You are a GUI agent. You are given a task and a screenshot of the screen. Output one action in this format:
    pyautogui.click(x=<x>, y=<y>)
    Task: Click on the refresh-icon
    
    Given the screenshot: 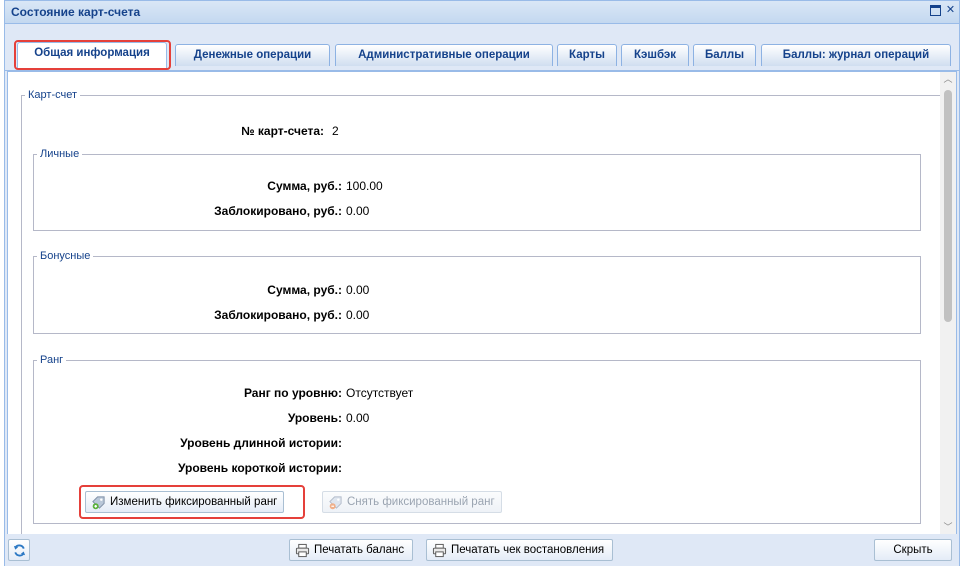 What is the action you would take?
    pyautogui.click(x=19, y=550)
    